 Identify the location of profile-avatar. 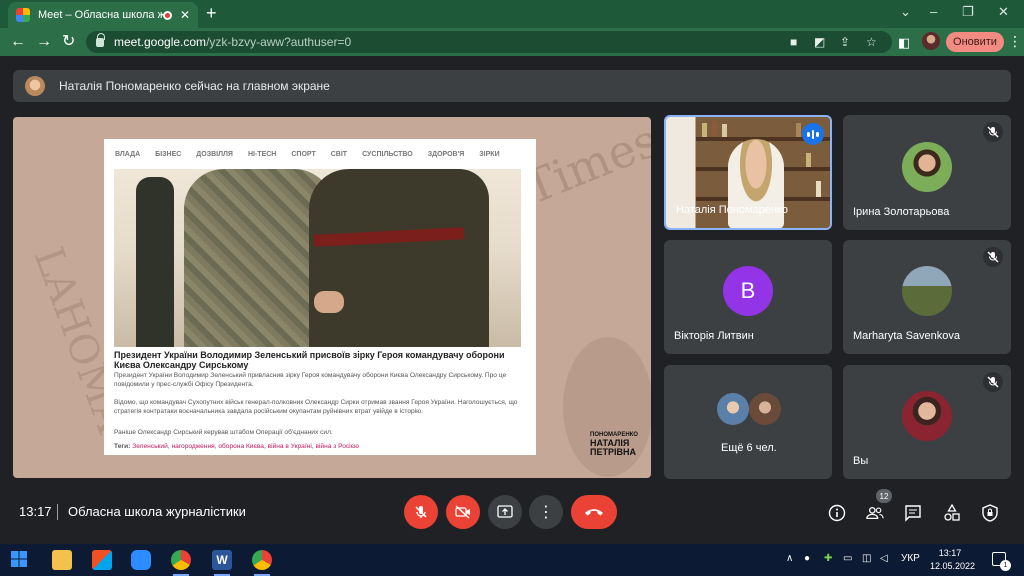
(931, 41).